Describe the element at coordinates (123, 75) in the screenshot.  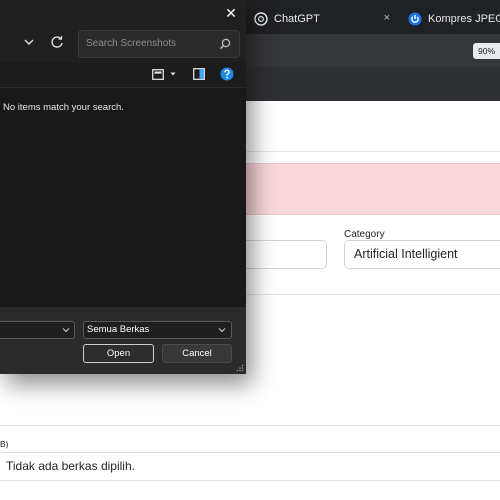
I see `dialog-command-bar` at that location.